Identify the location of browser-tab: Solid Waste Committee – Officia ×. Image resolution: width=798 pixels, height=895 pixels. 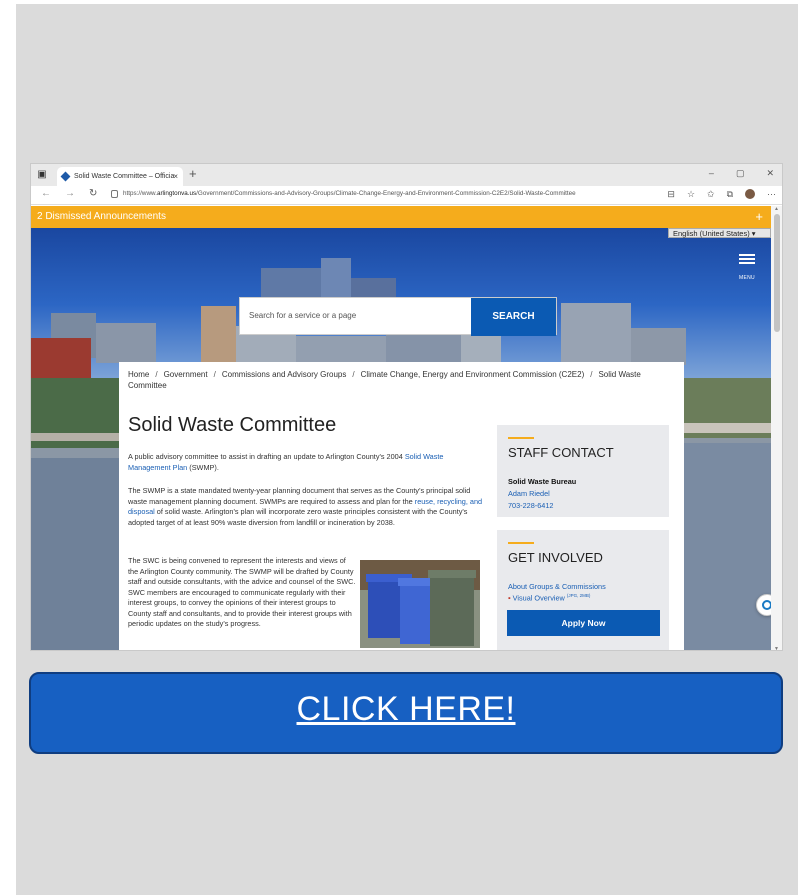
(120, 176).